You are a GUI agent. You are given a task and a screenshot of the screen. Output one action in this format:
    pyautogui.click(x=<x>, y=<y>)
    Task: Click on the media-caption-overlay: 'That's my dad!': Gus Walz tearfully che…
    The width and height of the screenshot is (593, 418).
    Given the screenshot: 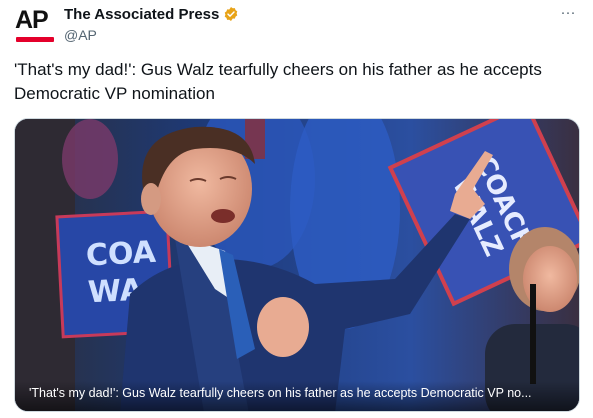 What is the action you would take?
    pyautogui.click(x=297, y=396)
    